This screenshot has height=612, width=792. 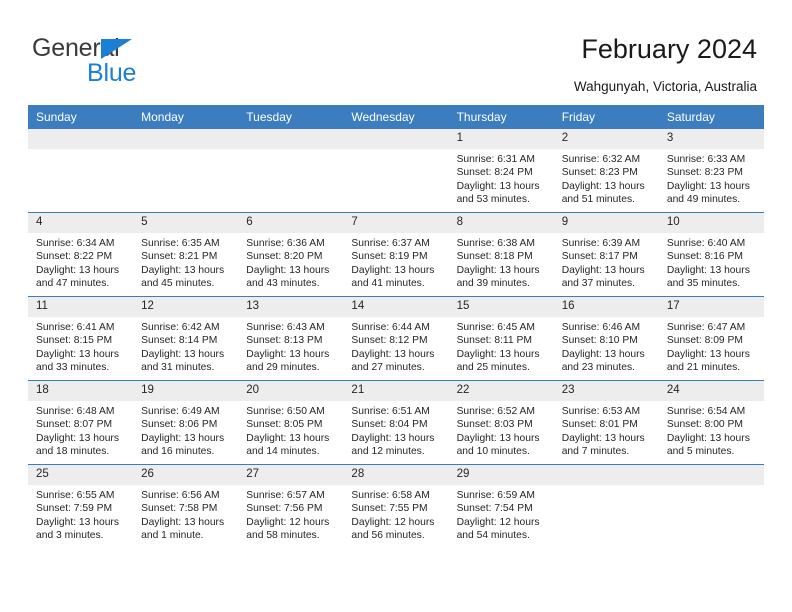 What do you see at coordinates (665, 86) in the screenshot?
I see `page-subtitle: Wahgunyah, Victoria, Australia` at bounding box center [665, 86].